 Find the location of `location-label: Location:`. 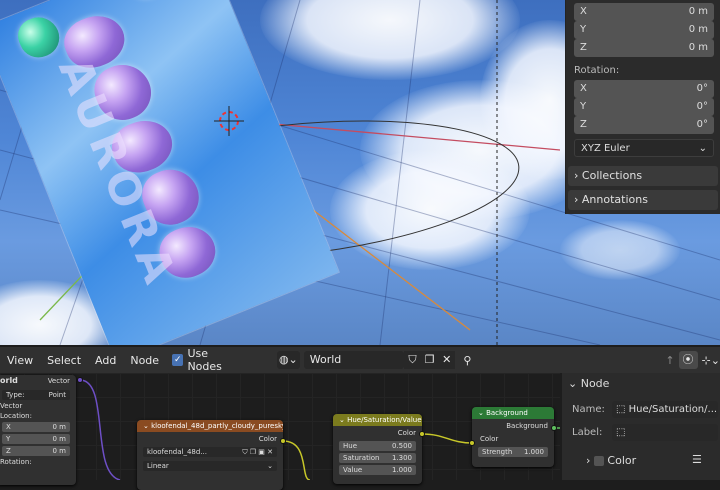

location-label: Location: is located at coordinates (16, 416).